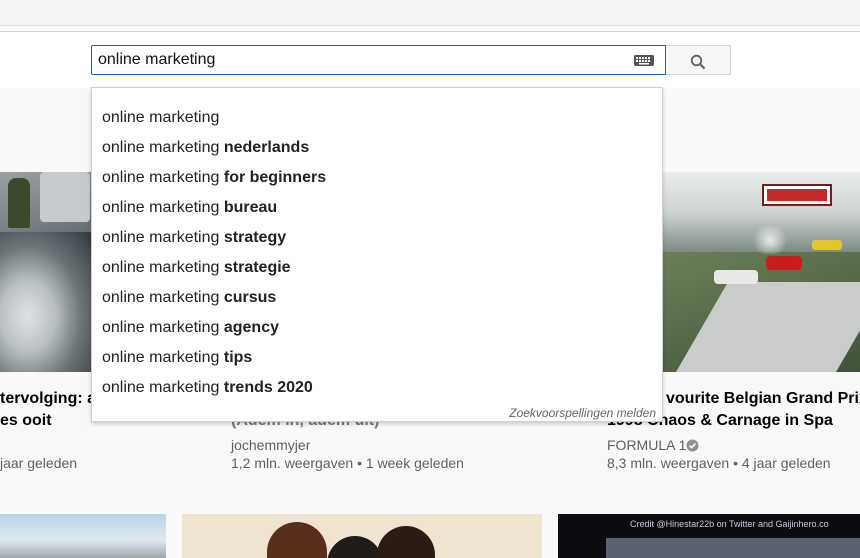 Image resolution: width=860 pixels, height=558 pixels. What do you see at coordinates (378, 118) in the screenshot?
I see `suggestion-item: online marketing` at bounding box center [378, 118].